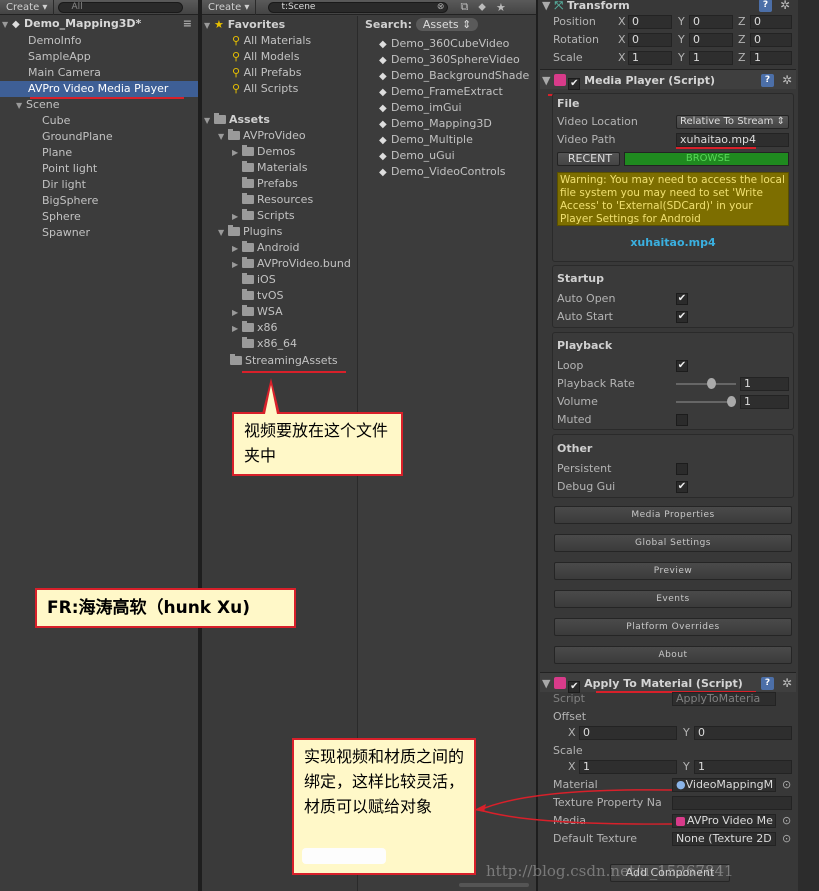 The height and width of the screenshot is (891, 819). Describe the element at coordinates (263, 152) in the screenshot. I see `folder-item: ▶ Demos` at that location.